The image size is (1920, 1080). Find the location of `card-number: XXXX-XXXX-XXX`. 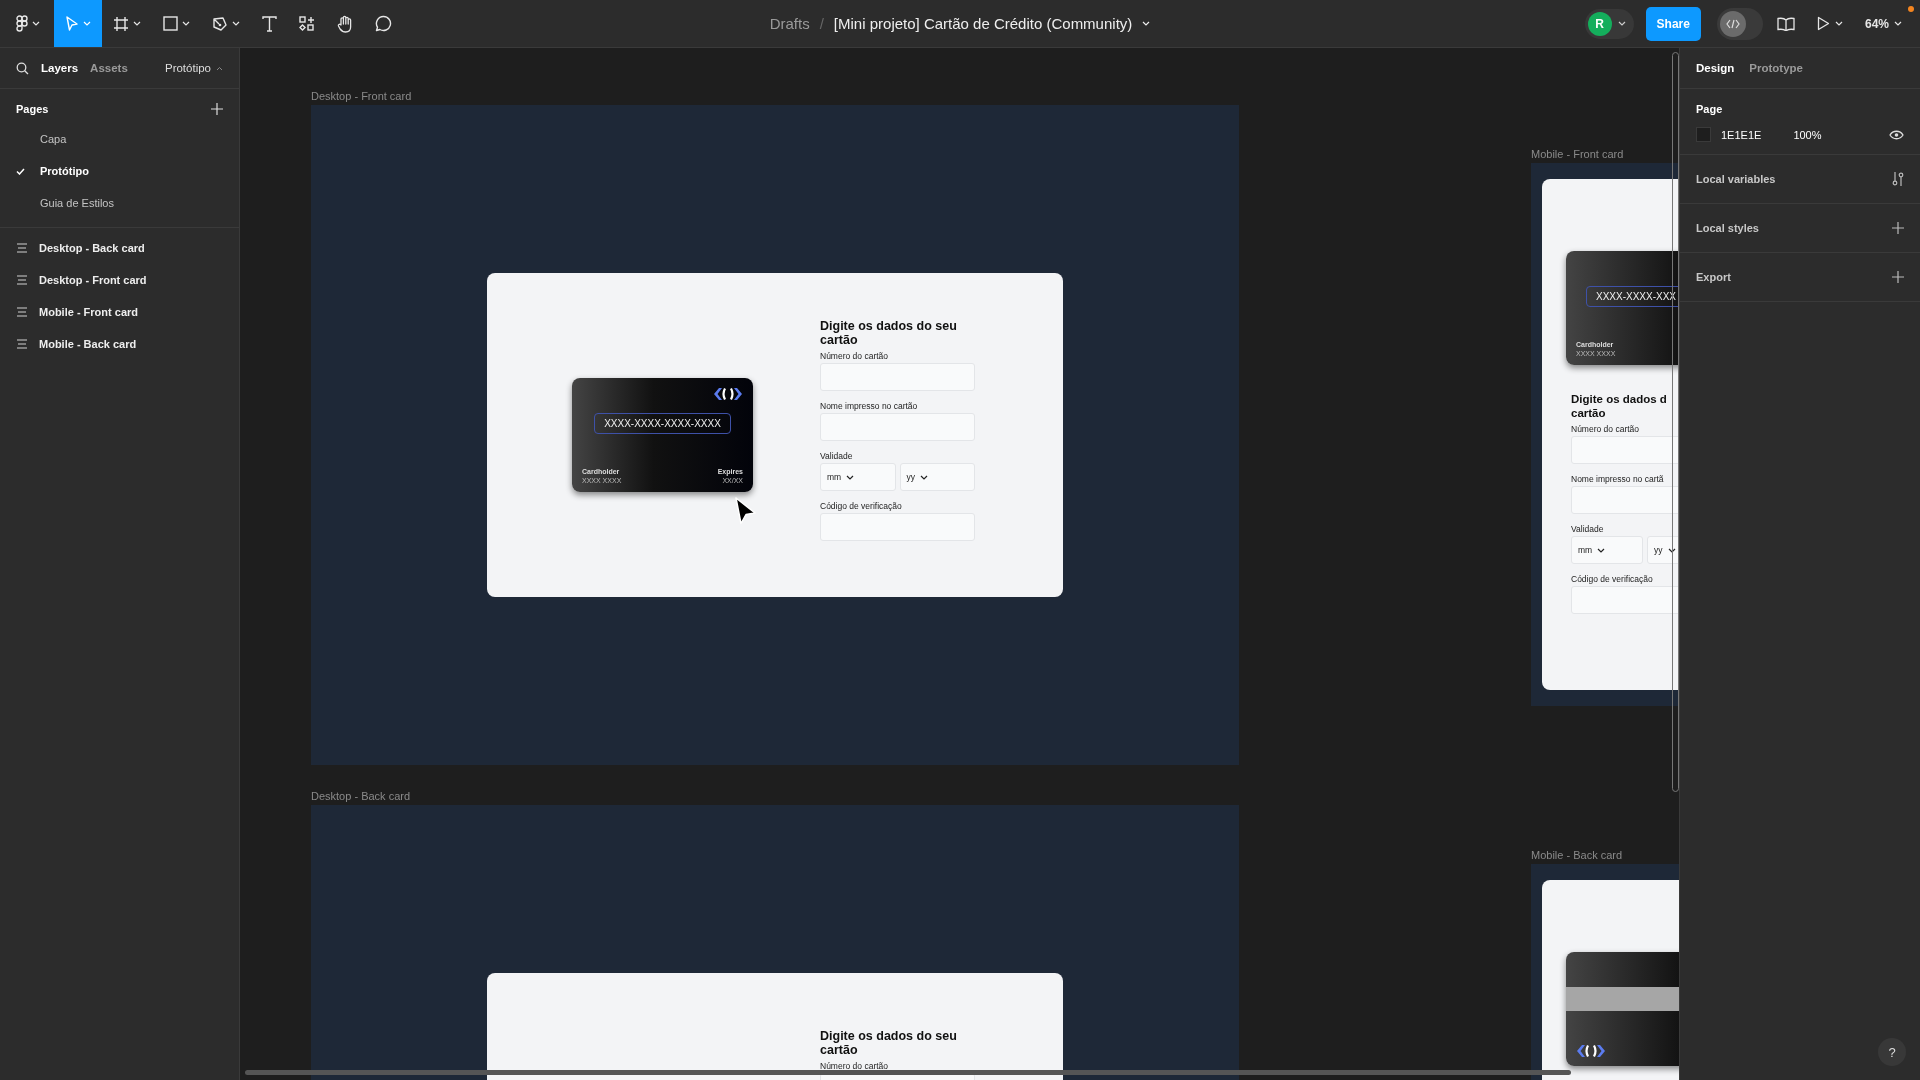

card-number: XXXX-XXXX-XXX is located at coordinates (1632, 296).